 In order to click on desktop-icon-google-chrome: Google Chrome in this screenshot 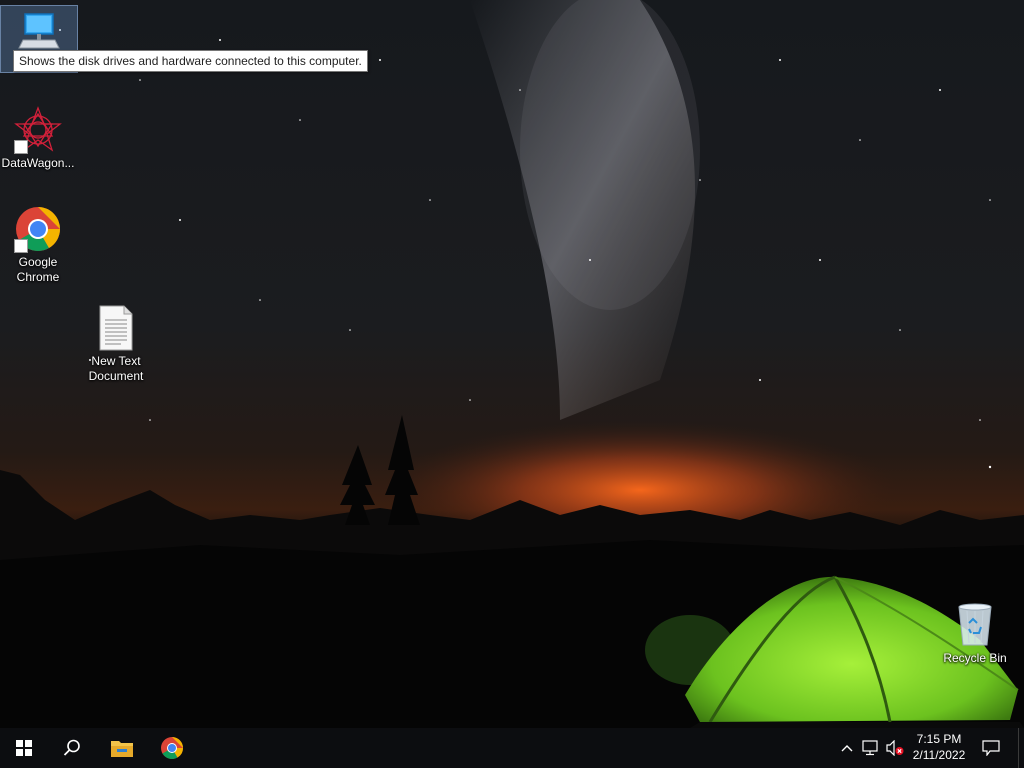, I will do `click(38, 245)`.